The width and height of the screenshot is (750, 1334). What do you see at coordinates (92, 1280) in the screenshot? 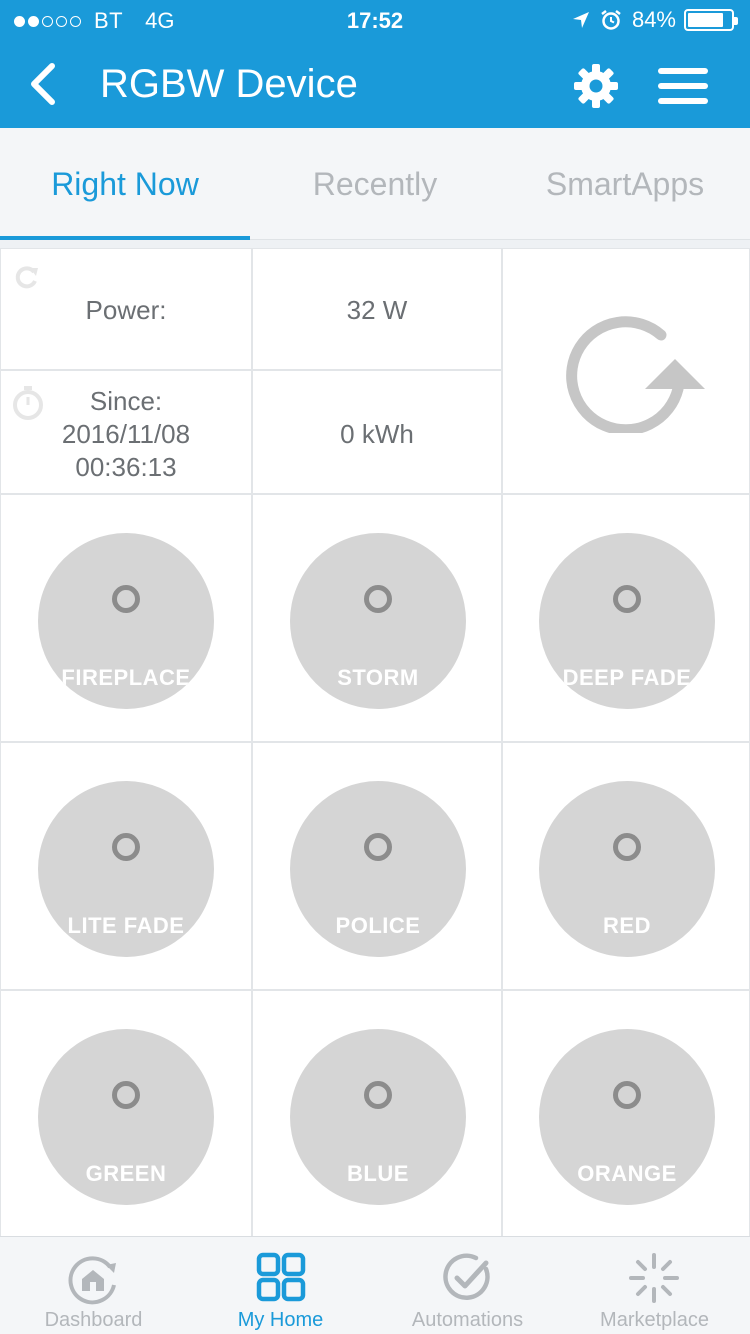
I see `dashboard-icon` at bounding box center [92, 1280].